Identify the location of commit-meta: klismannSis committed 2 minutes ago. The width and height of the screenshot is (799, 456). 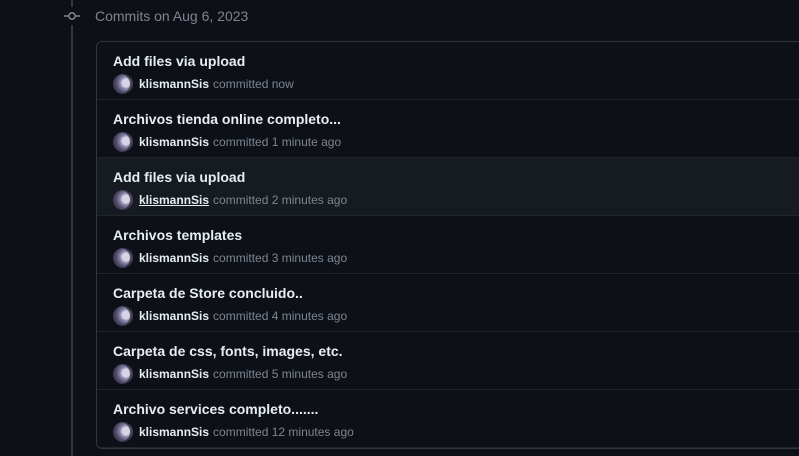
(230, 200).